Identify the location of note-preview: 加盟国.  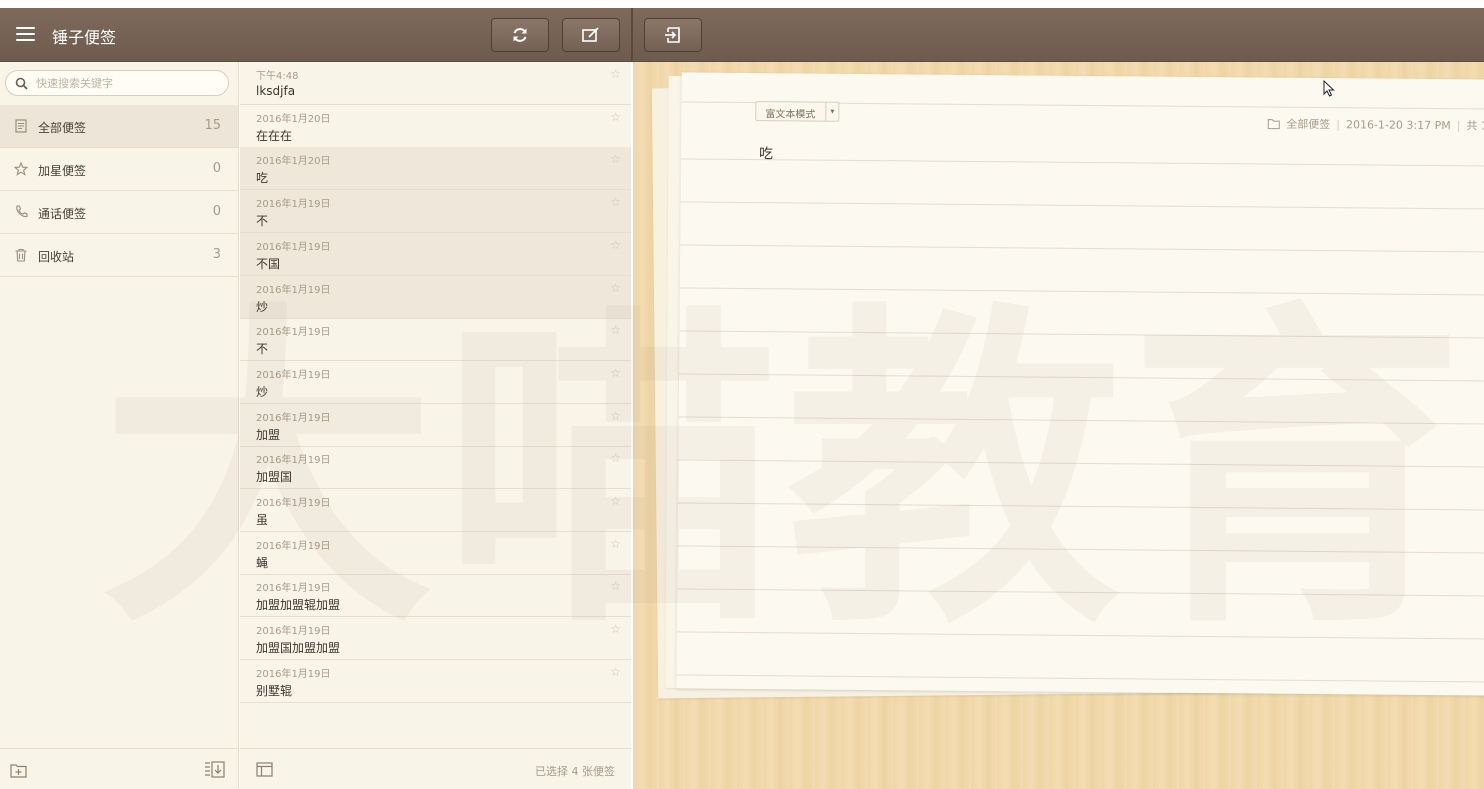
(274, 477).